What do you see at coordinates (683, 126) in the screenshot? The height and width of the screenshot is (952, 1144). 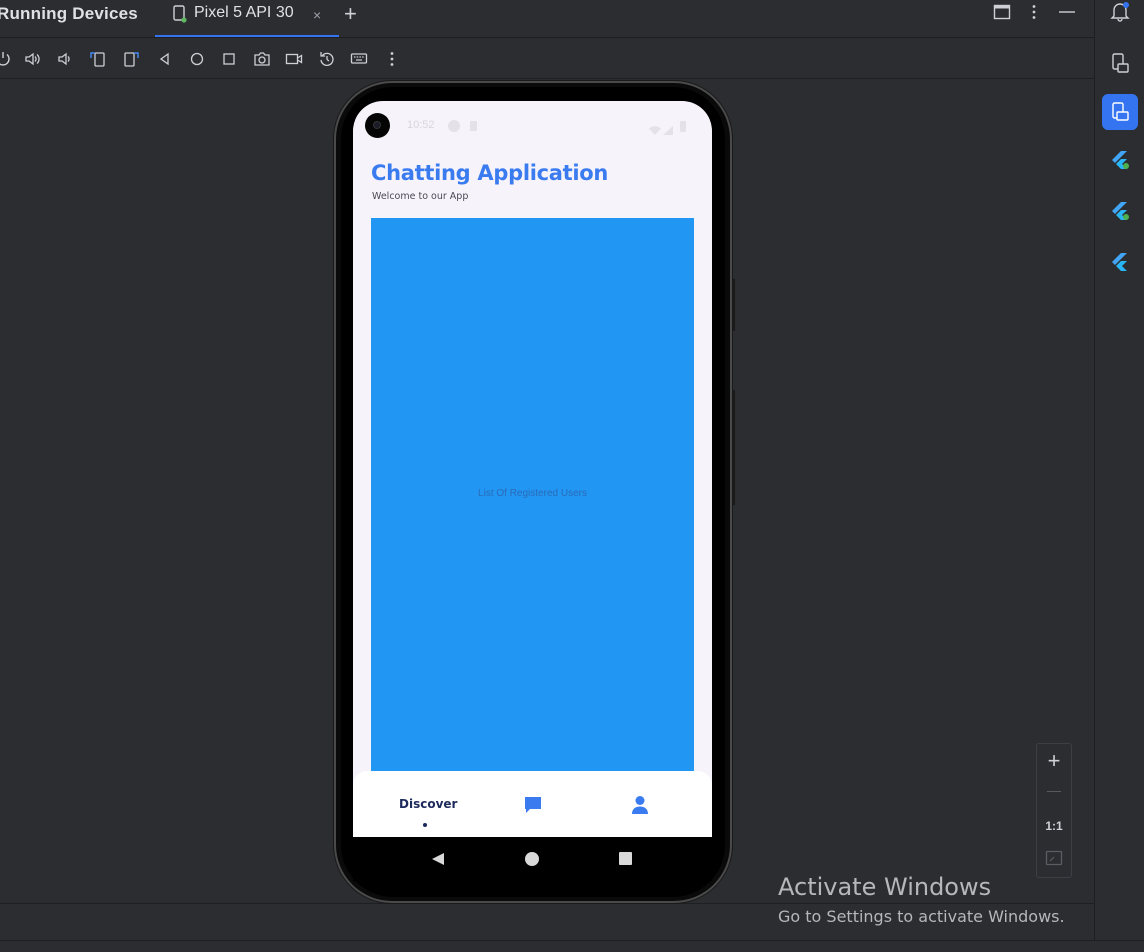 I see `battery-icon` at bounding box center [683, 126].